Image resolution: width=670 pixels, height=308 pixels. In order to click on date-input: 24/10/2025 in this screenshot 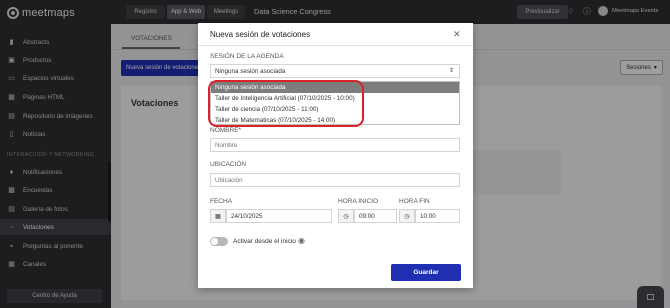, I will do `click(279, 216)`.